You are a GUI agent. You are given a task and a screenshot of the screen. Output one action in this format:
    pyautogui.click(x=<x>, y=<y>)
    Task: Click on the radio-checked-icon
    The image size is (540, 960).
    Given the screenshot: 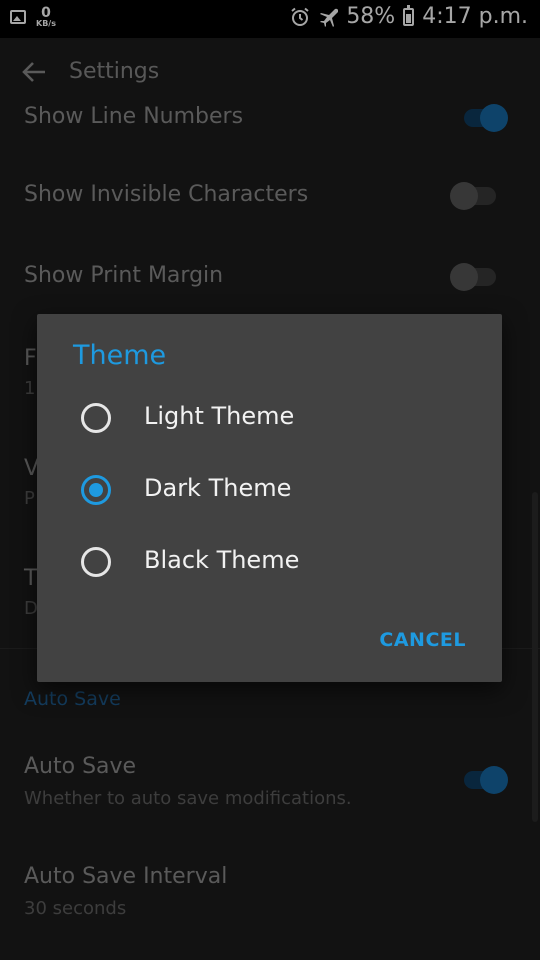 What is the action you would take?
    pyautogui.click(x=96, y=490)
    